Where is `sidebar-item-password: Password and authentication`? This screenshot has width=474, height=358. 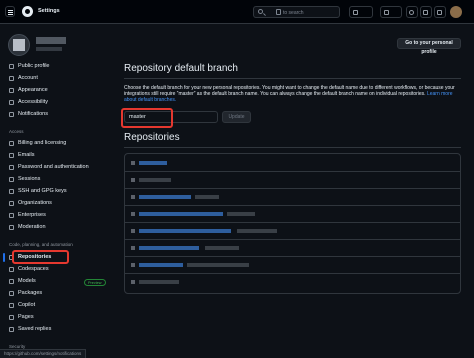 sidebar-item-password: Password and authentication is located at coordinates (56, 167).